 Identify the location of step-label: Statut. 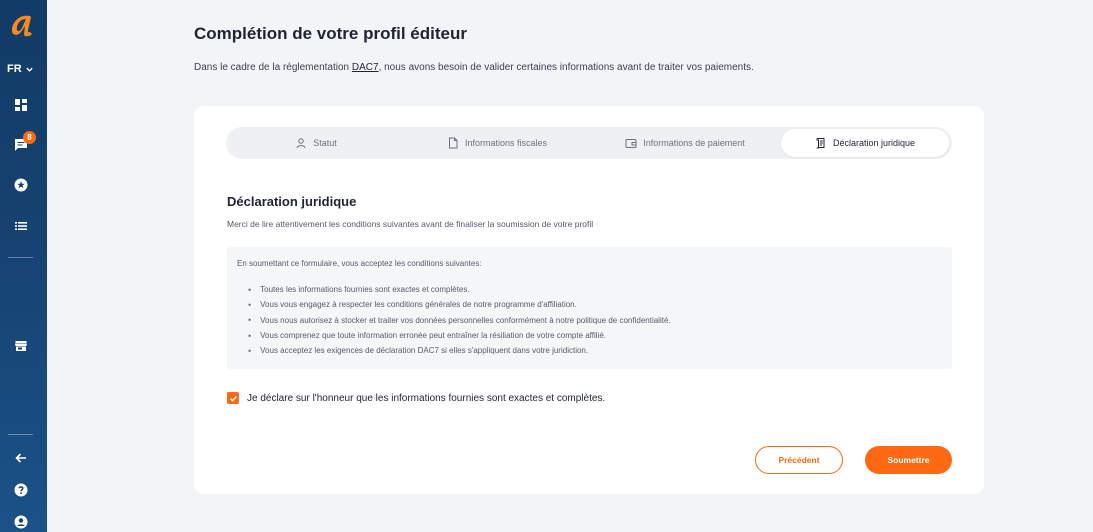
(325, 143).